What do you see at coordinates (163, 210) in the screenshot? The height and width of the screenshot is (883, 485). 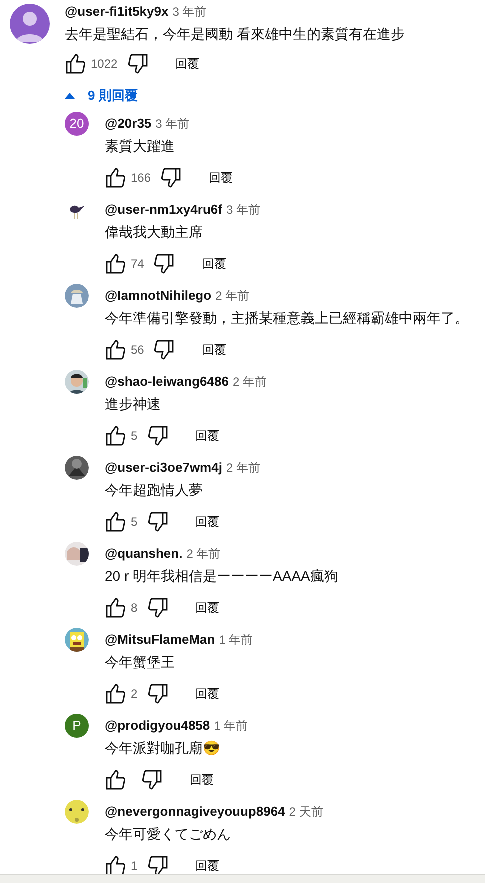 I see `author-name: @user-nm1xy4ru6f` at bounding box center [163, 210].